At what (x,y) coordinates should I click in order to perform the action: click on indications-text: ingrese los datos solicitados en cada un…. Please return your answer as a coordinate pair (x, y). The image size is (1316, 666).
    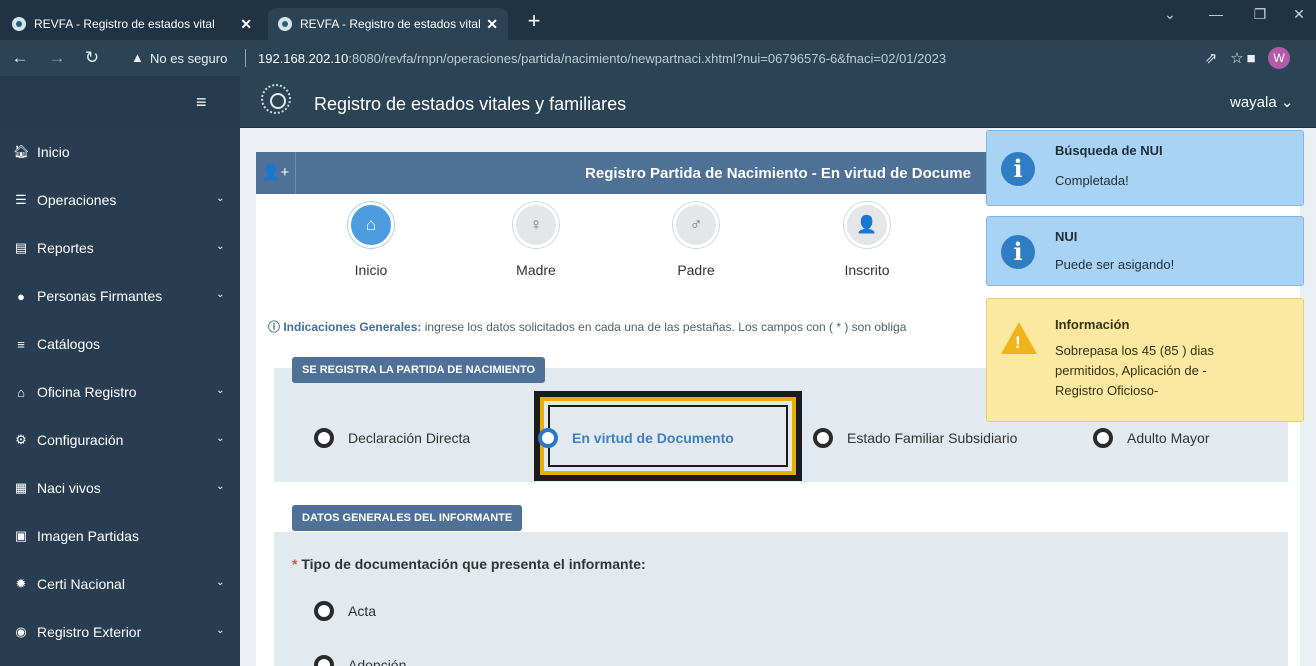
    Looking at the image, I should click on (664, 327).